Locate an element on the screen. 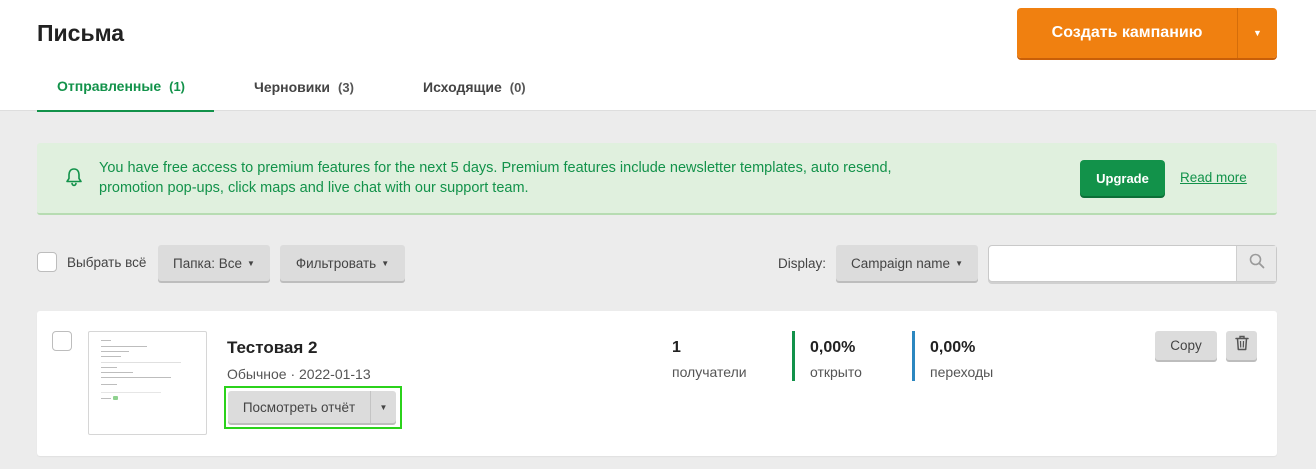 The image size is (1316, 469). create-campaign-button: Создать кампанию is located at coordinates (1127, 33).